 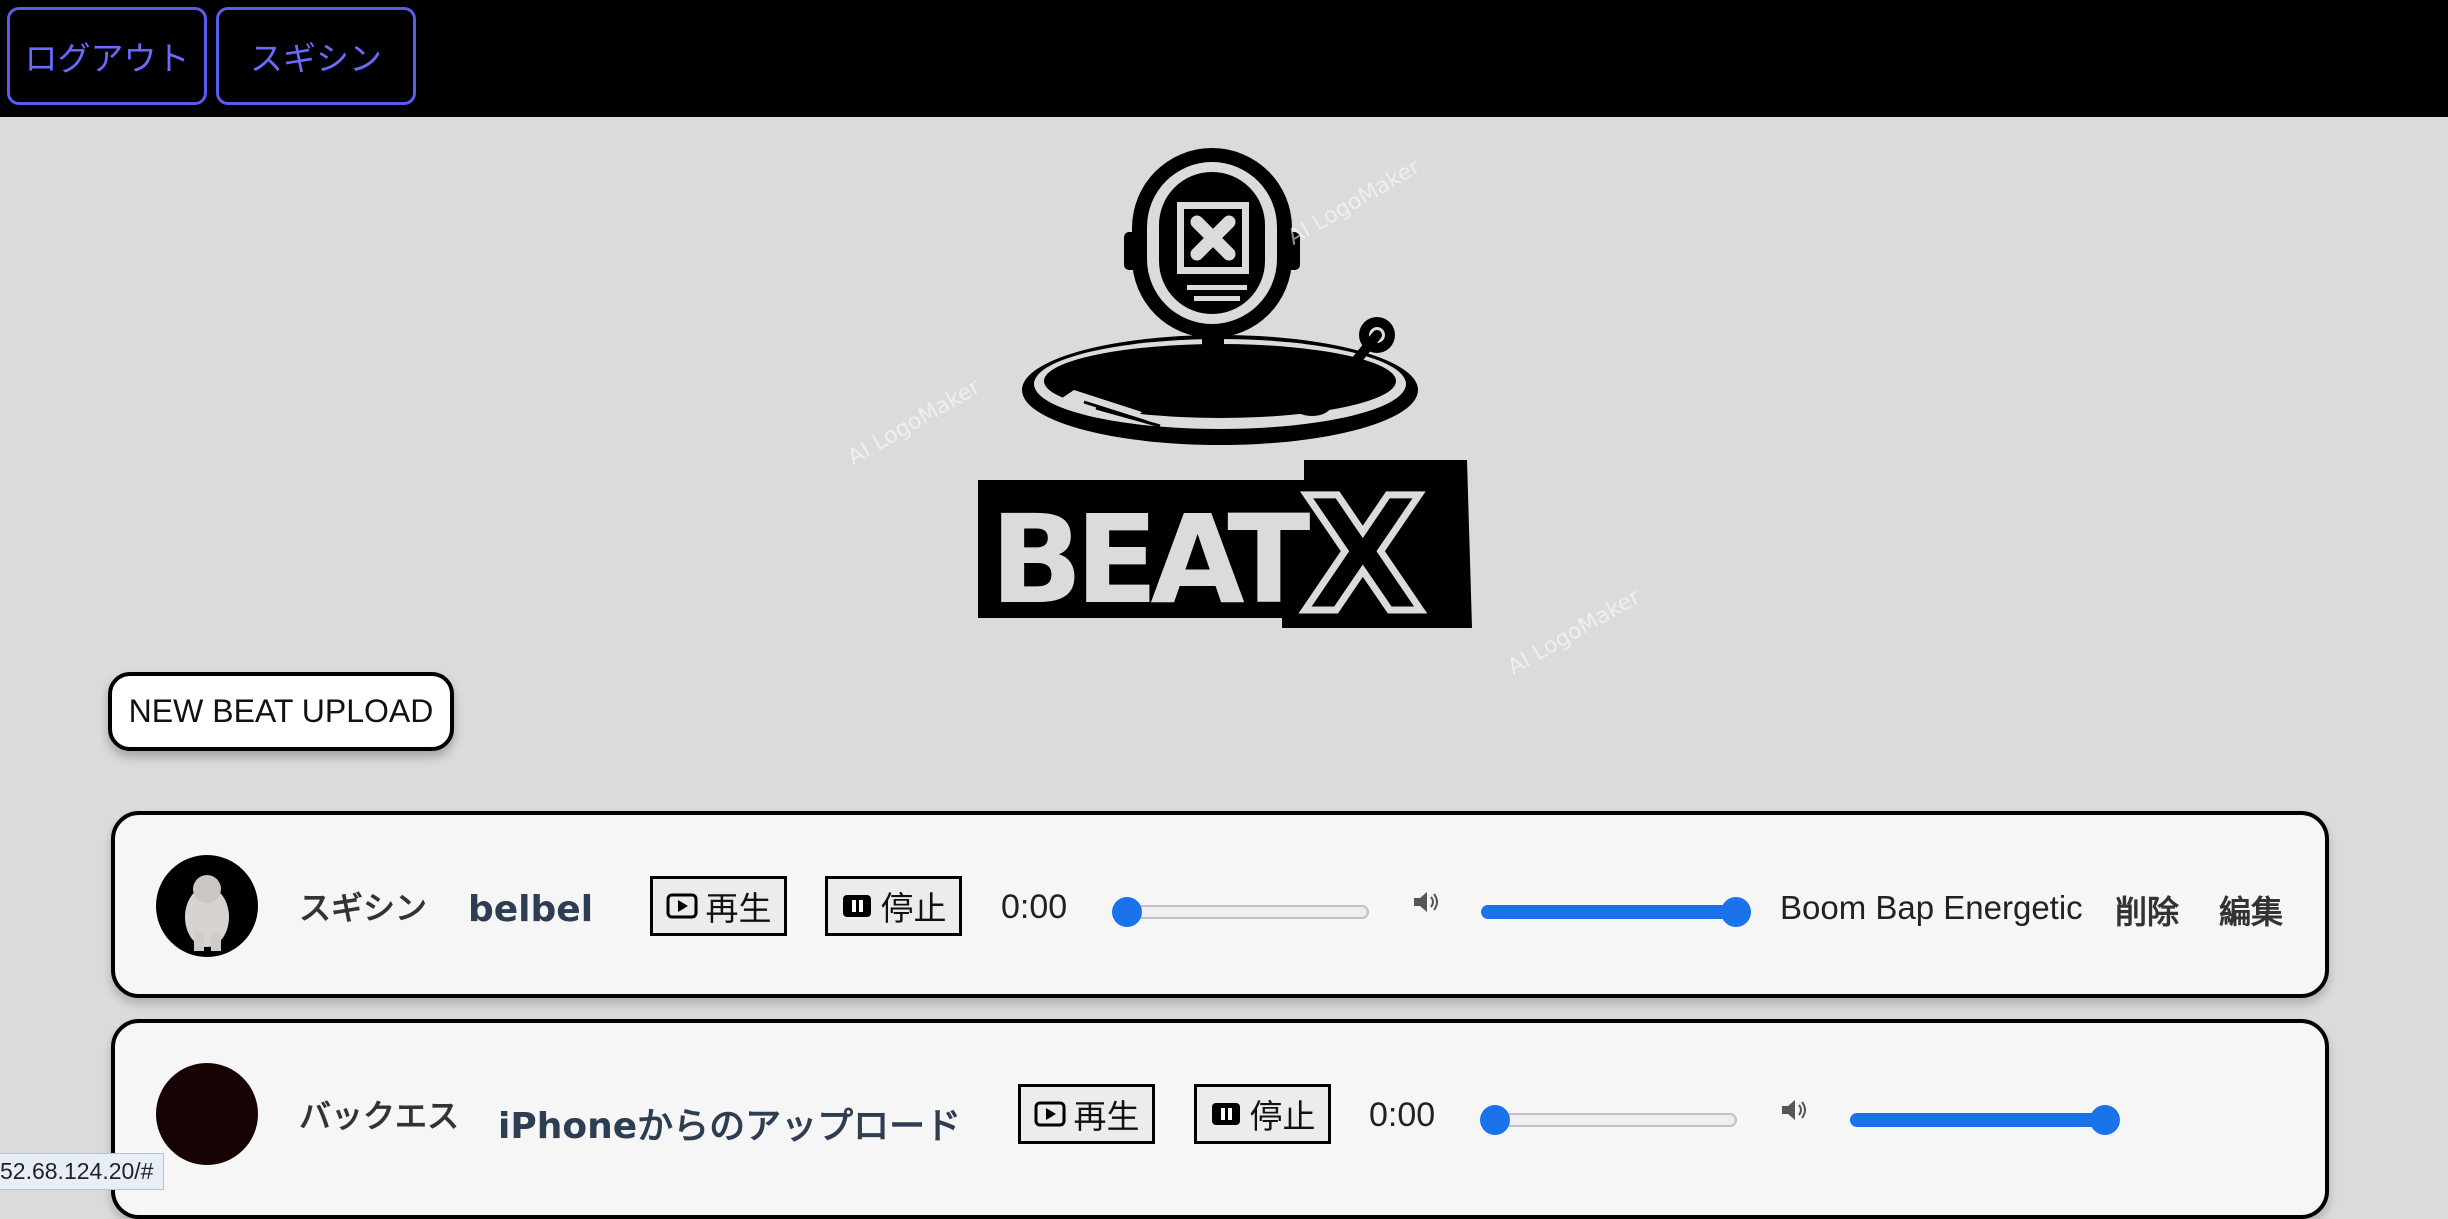 What do you see at coordinates (1361, 552) in the screenshot?
I see `svg-text: X` at bounding box center [1361, 552].